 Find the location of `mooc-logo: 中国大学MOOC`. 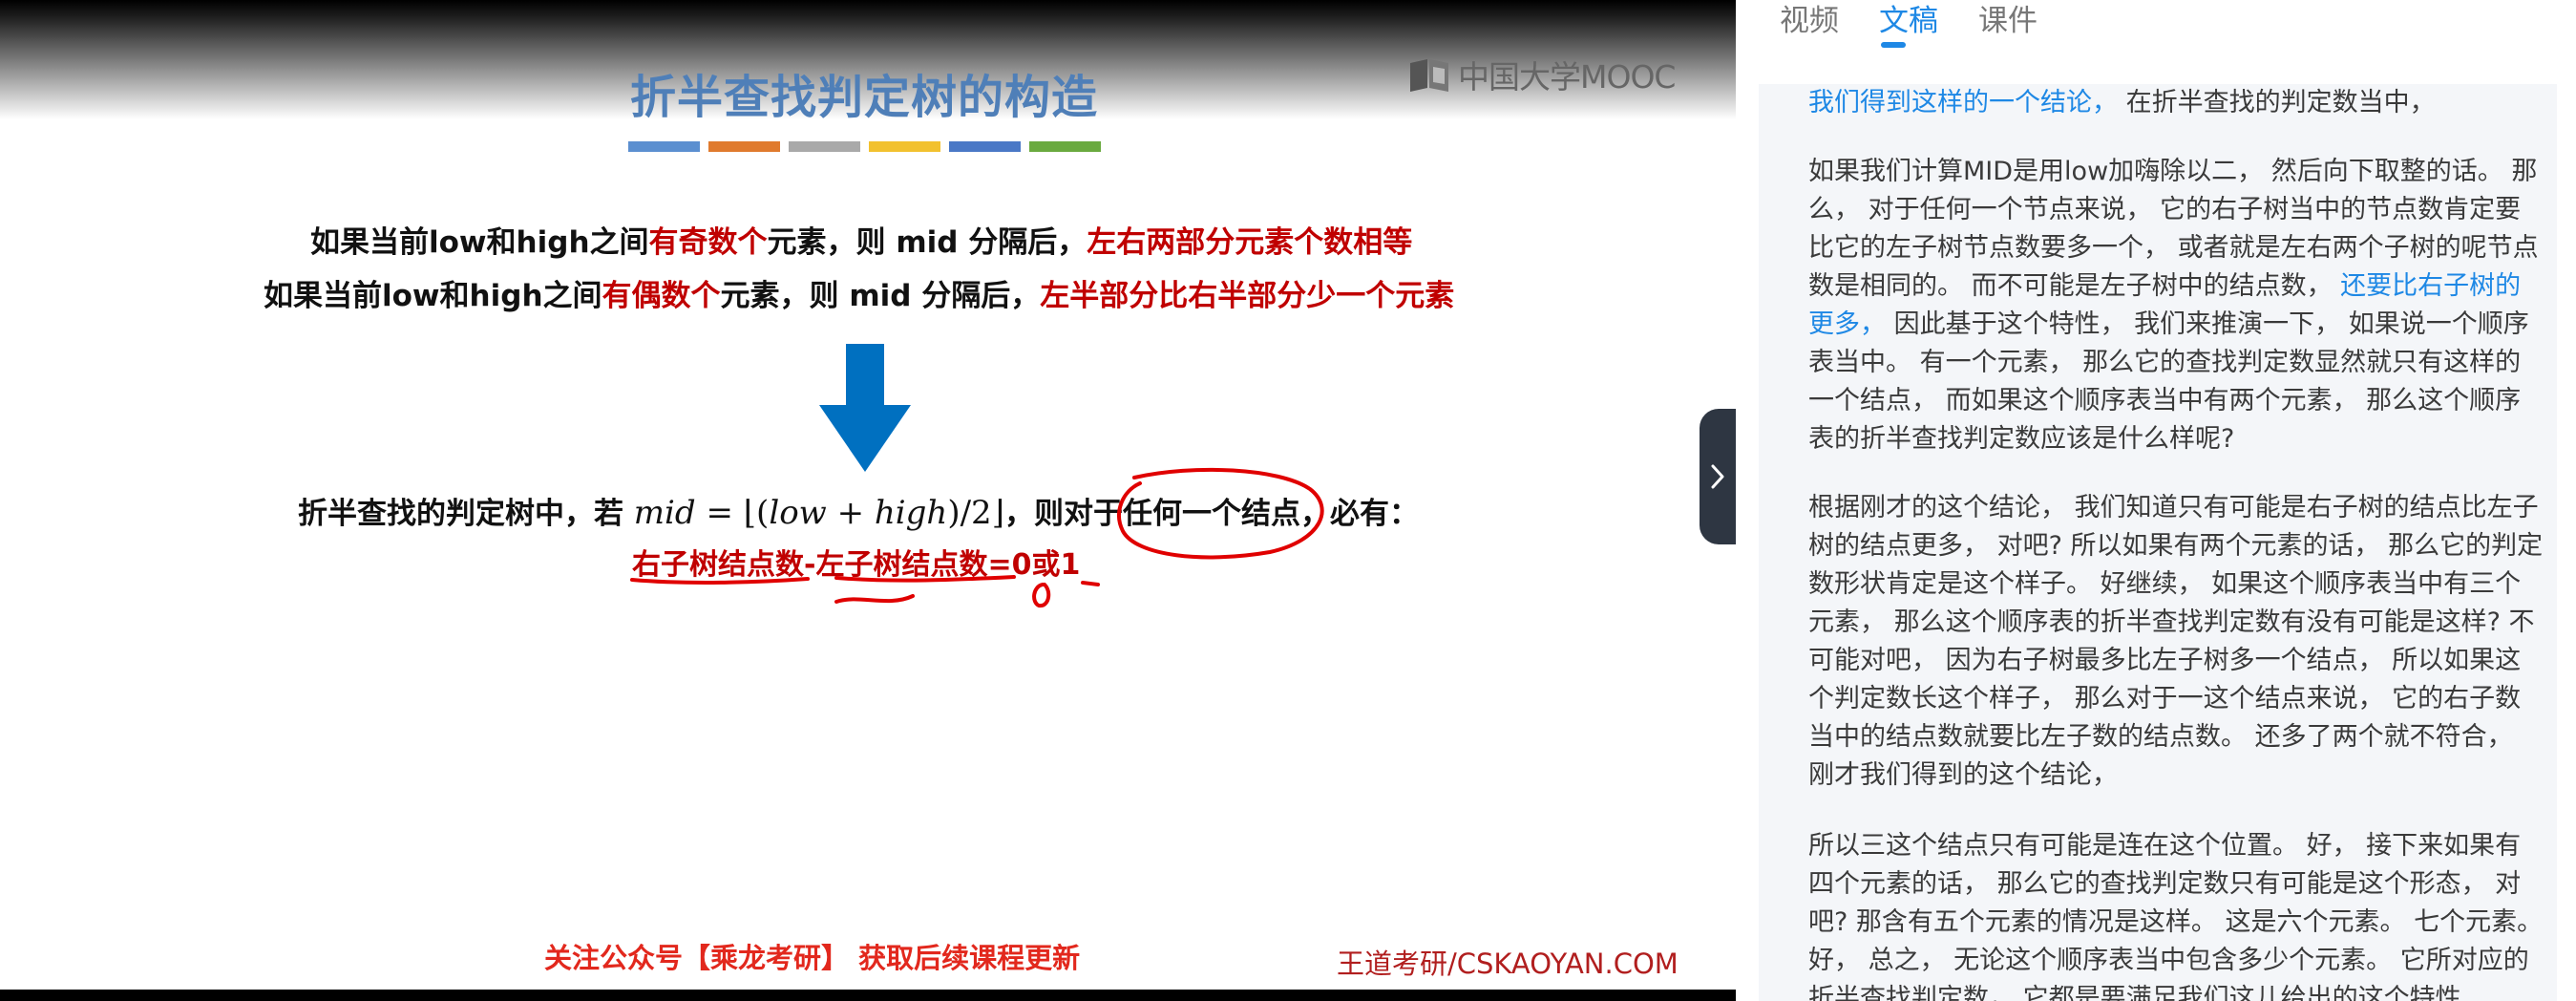

mooc-logo: 中国大学MOOC is located at coordinates (1542, 75).